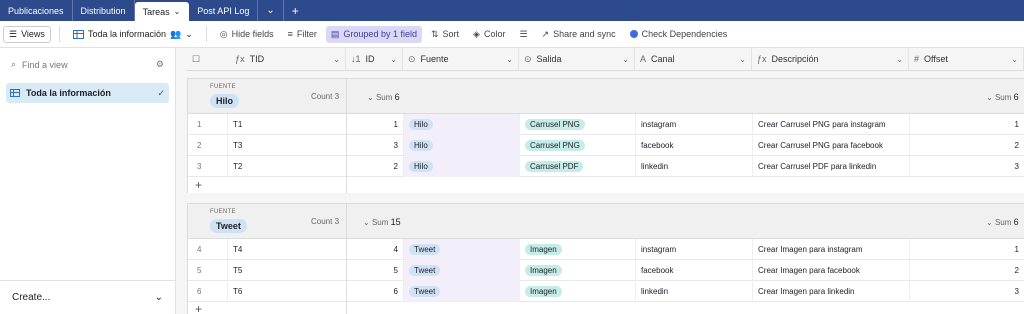 This screenshot has height=314, width=1024. I want to click on row-height-icon: ☰, so click(523, 33).